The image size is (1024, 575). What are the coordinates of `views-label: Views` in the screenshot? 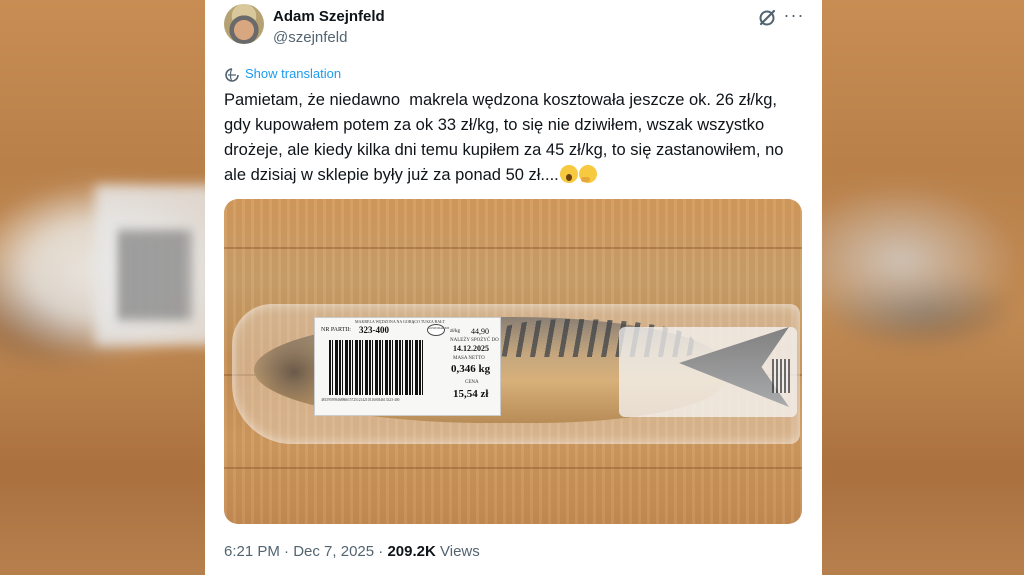 It's located at (460, 551).